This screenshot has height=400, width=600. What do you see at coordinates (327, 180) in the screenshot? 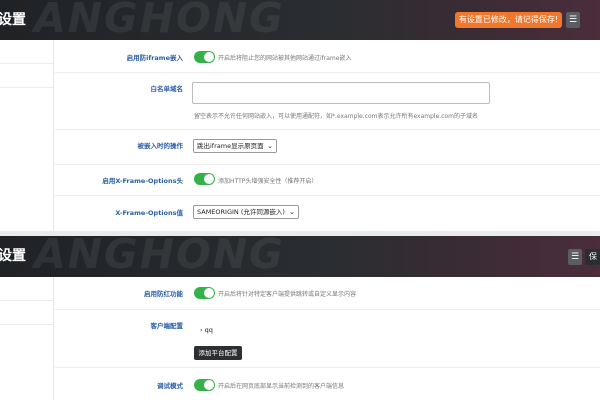
I see `row-xfo-header: 启用X-Frame-Options头 添加HTTP头增强安全性（推荐开启）` at bounding box center [327, 180].